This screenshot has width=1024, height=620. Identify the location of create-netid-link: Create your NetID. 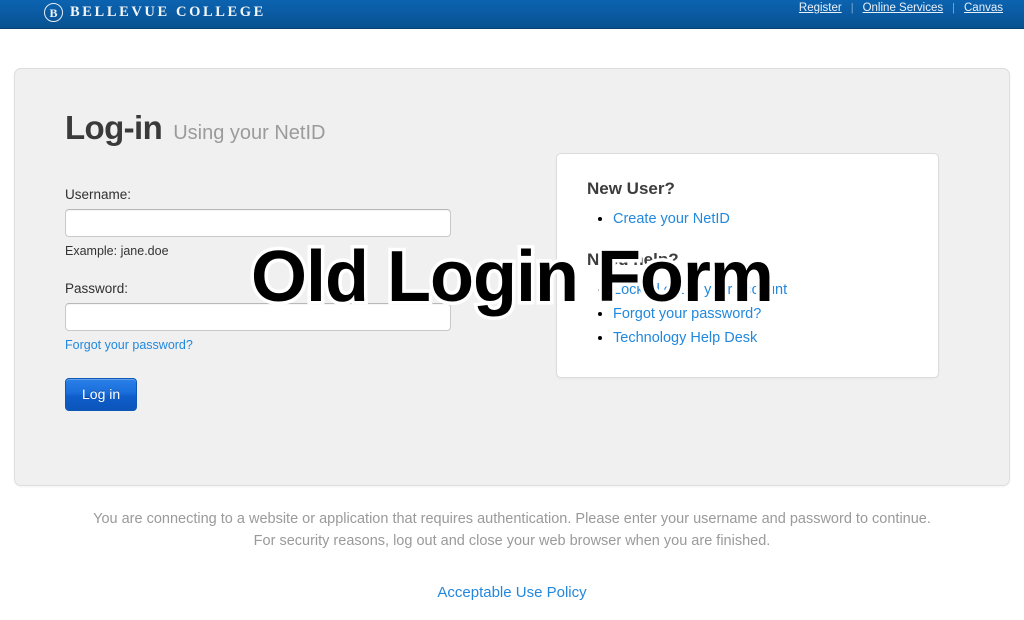
(671, 219).